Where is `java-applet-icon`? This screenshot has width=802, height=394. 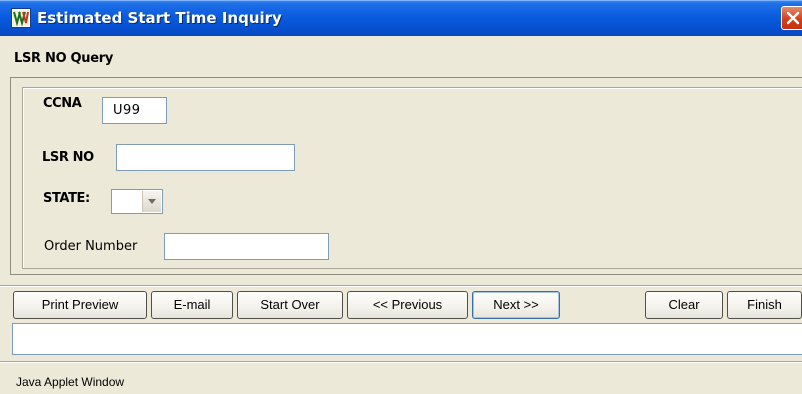 java-applet-icon is located at coordinates (21, 18).